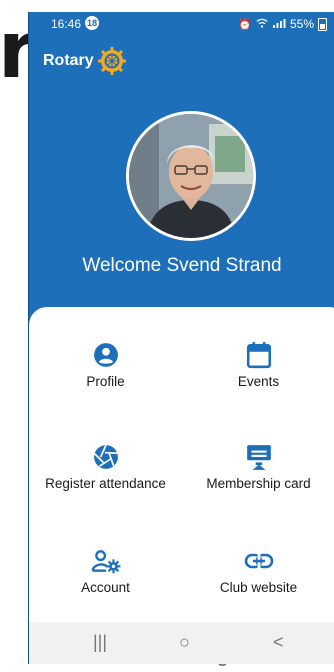  I want to click on club-website-tile: Club website, so click(258, 571).